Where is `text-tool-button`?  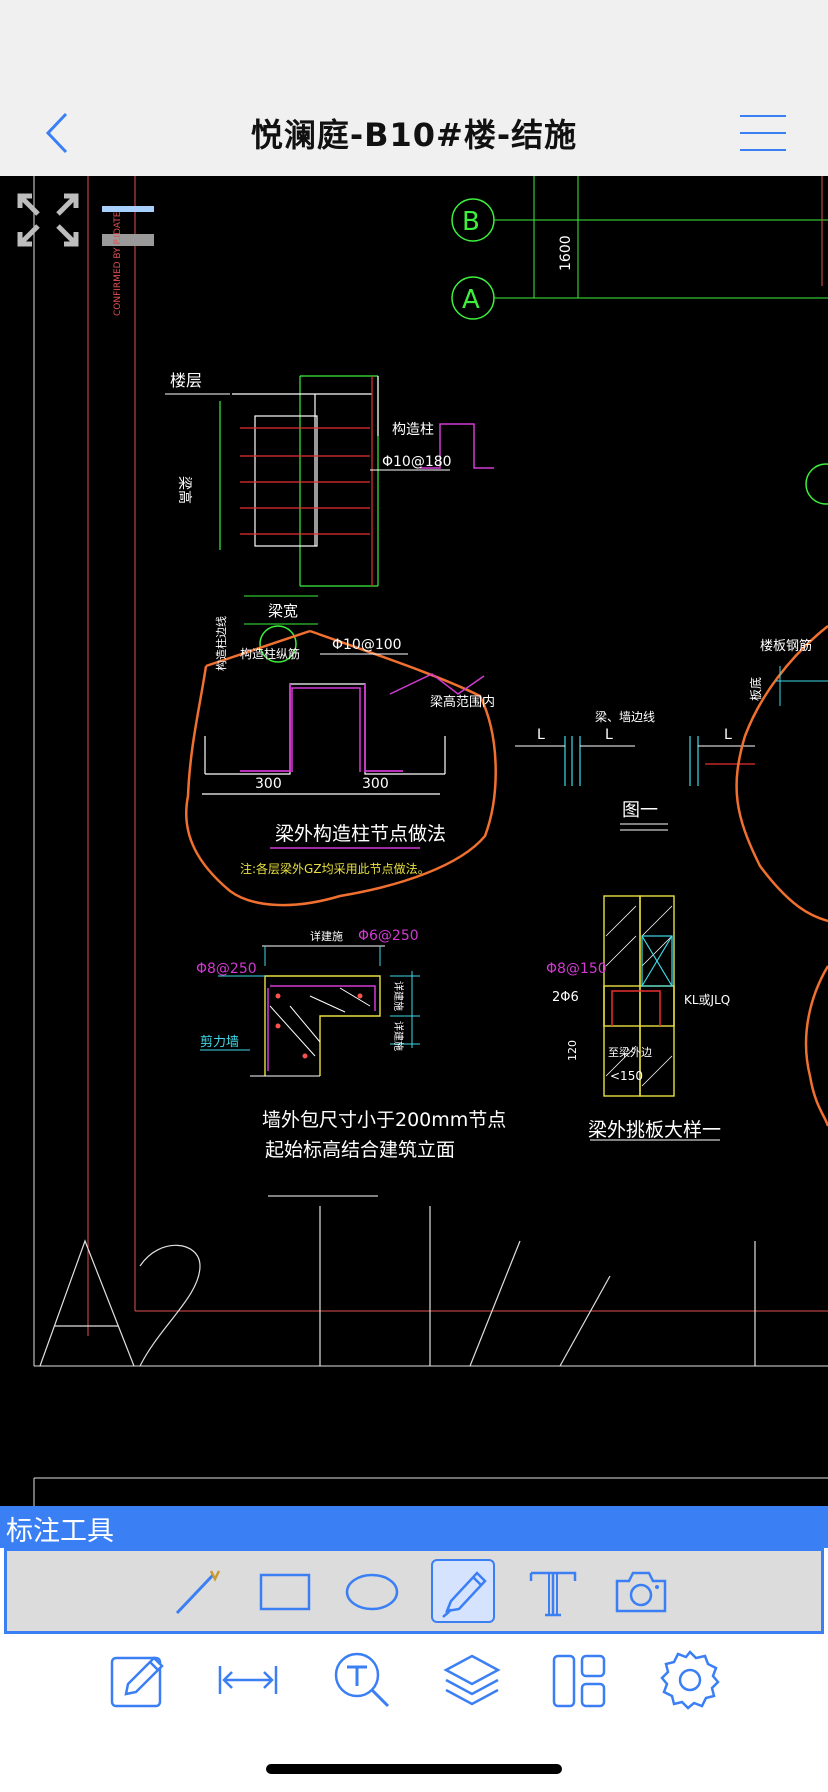 text-tool-button is located at coordinates (553, 1591).